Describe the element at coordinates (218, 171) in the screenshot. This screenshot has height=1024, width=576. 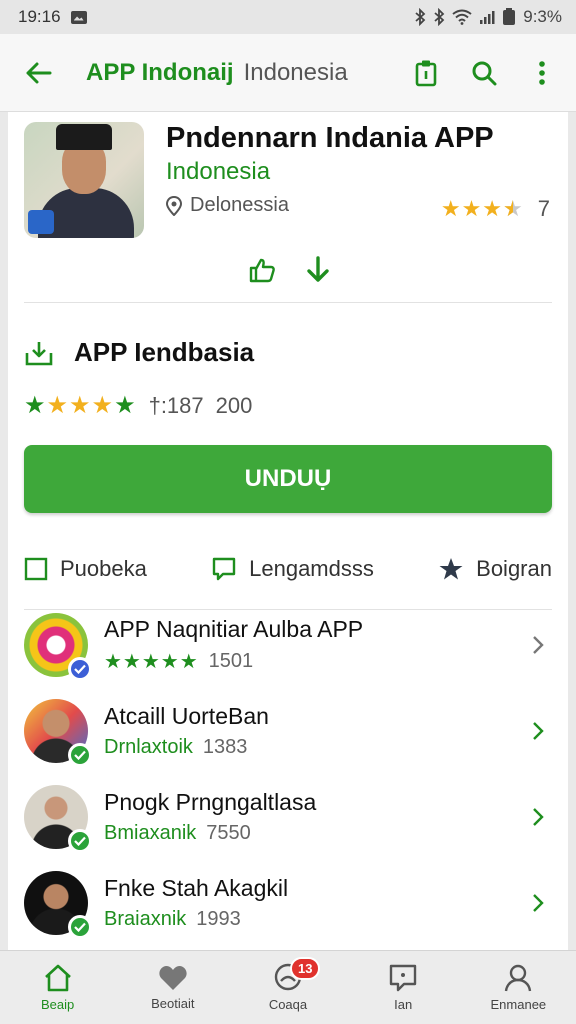
I see `app-country: Indonesia` at that location.